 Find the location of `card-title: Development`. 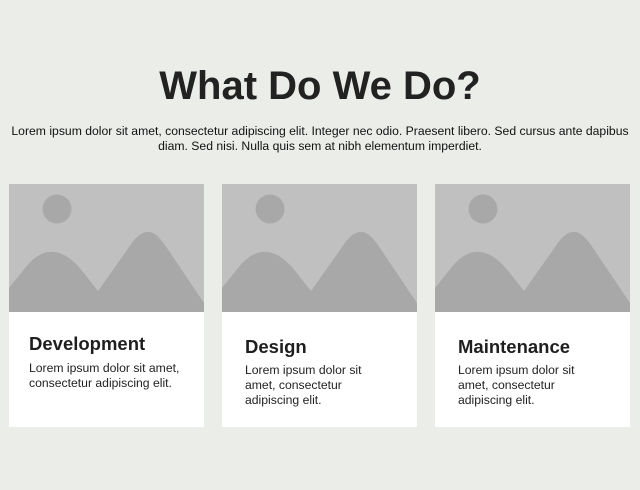

card-title: Development is located at coordinates (87, 343).